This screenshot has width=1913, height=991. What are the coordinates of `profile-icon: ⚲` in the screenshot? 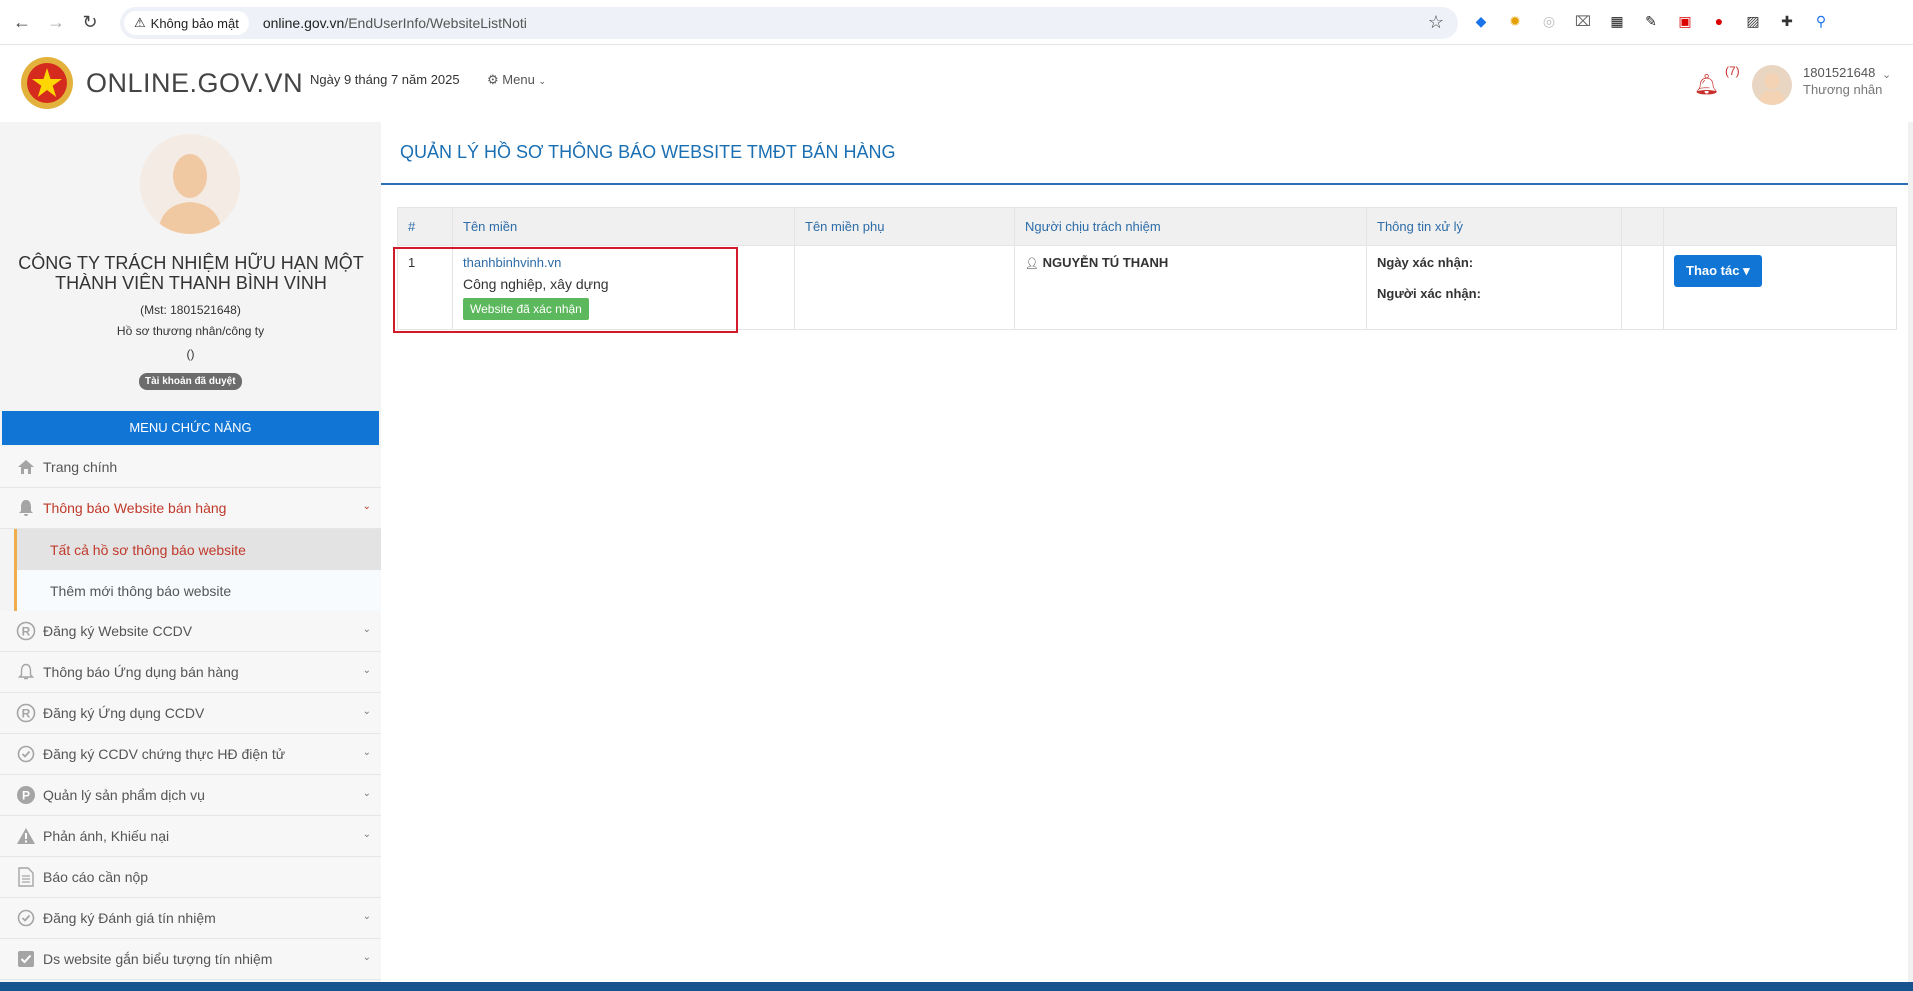 It's located at (1821, 21).